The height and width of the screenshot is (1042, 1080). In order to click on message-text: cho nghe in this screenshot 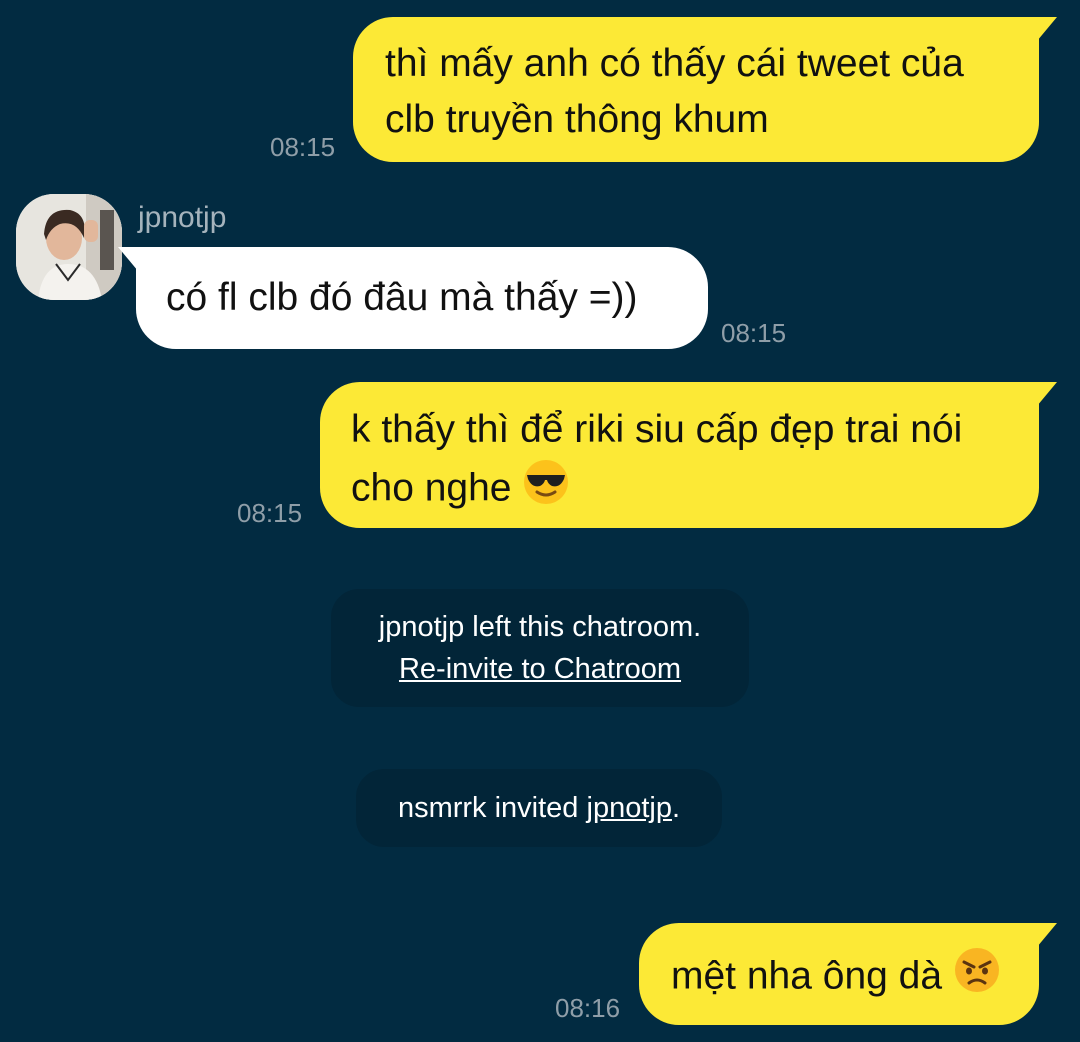, I will do `click(431, 488)`.